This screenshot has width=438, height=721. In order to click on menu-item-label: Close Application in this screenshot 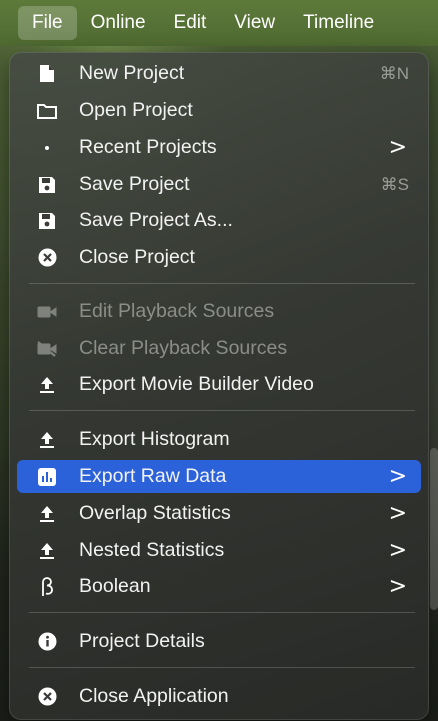, I will do `click(154, 696)`.